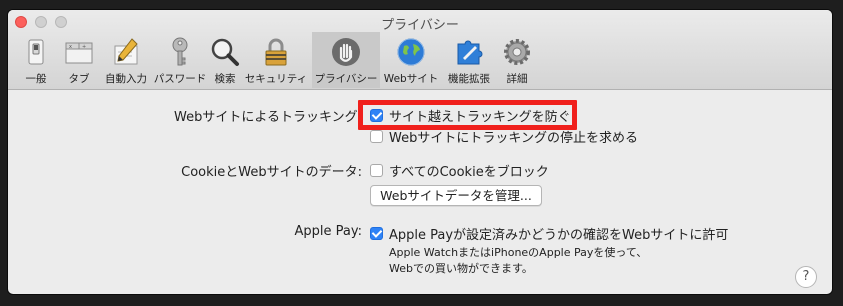 This screenshot has height=306, width=843. What do you see at coordinates (376, 233) in the screenshot?
I see `apple-pay-check-checkbox` at bounding box center [376, 233].